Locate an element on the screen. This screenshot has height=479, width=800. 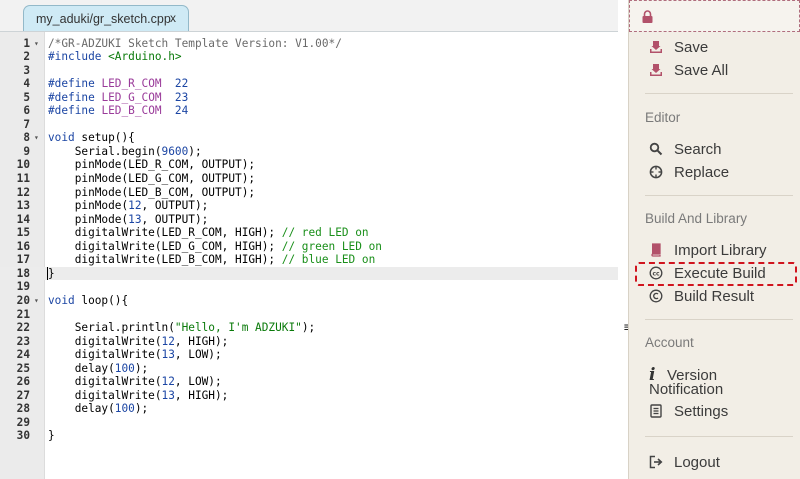
code-line: 13 pinMode(12, OUTPUT); is located at coordinates (309, 206).